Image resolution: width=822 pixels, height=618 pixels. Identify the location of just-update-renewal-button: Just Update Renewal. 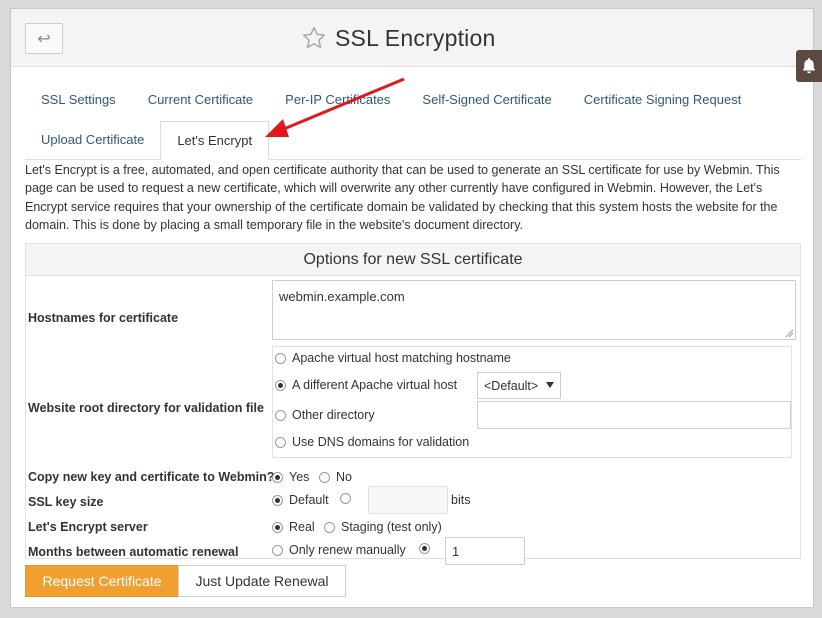
(262, 581).